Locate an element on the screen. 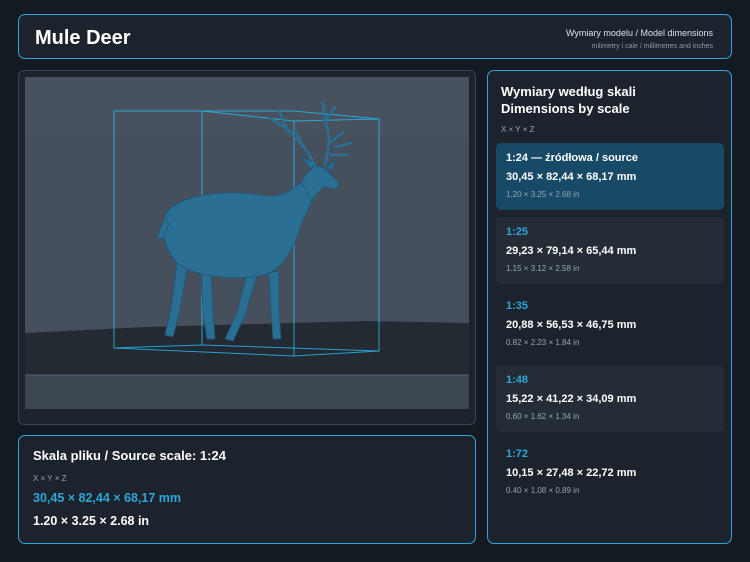  page-title: Mule Deer is located at coordinates (83, 38).